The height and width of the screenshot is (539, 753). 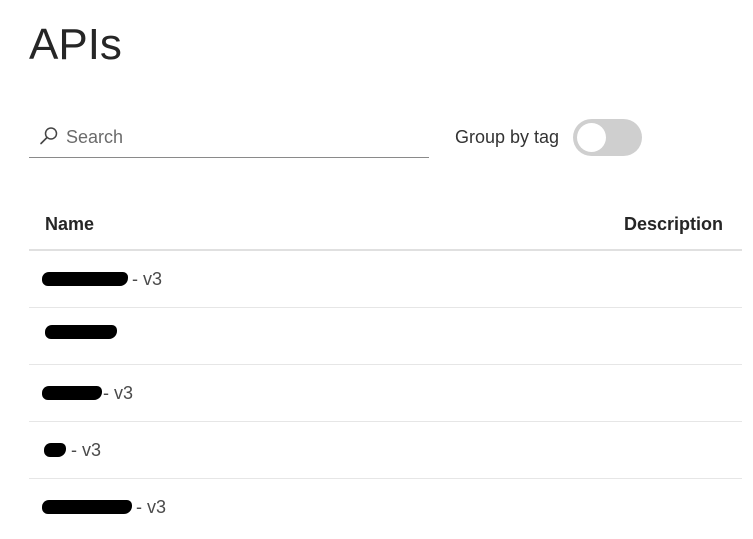 What do you see at coordinates (75, 44) in the screenshot?
I see `page-title: APIs` at bounding box center [75, 44].